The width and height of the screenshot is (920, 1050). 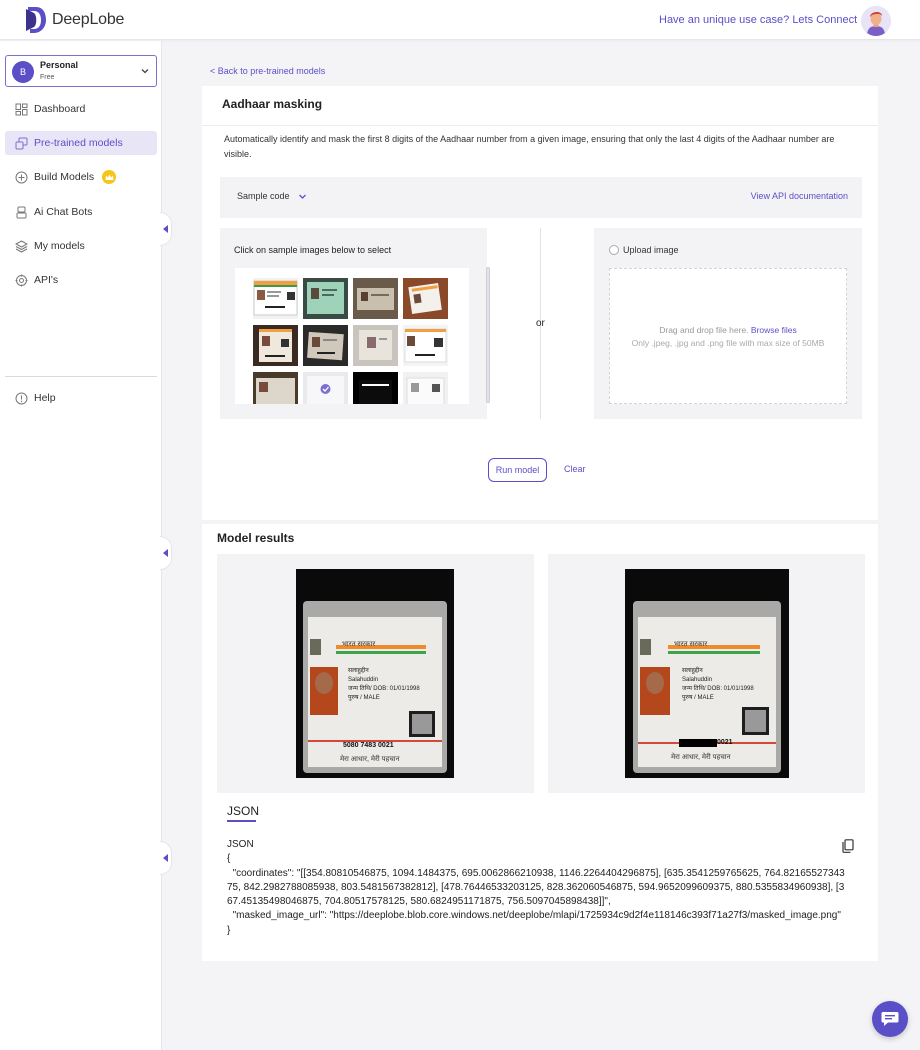 I want to click on dashboard-icon, so click(x=21, y=109).